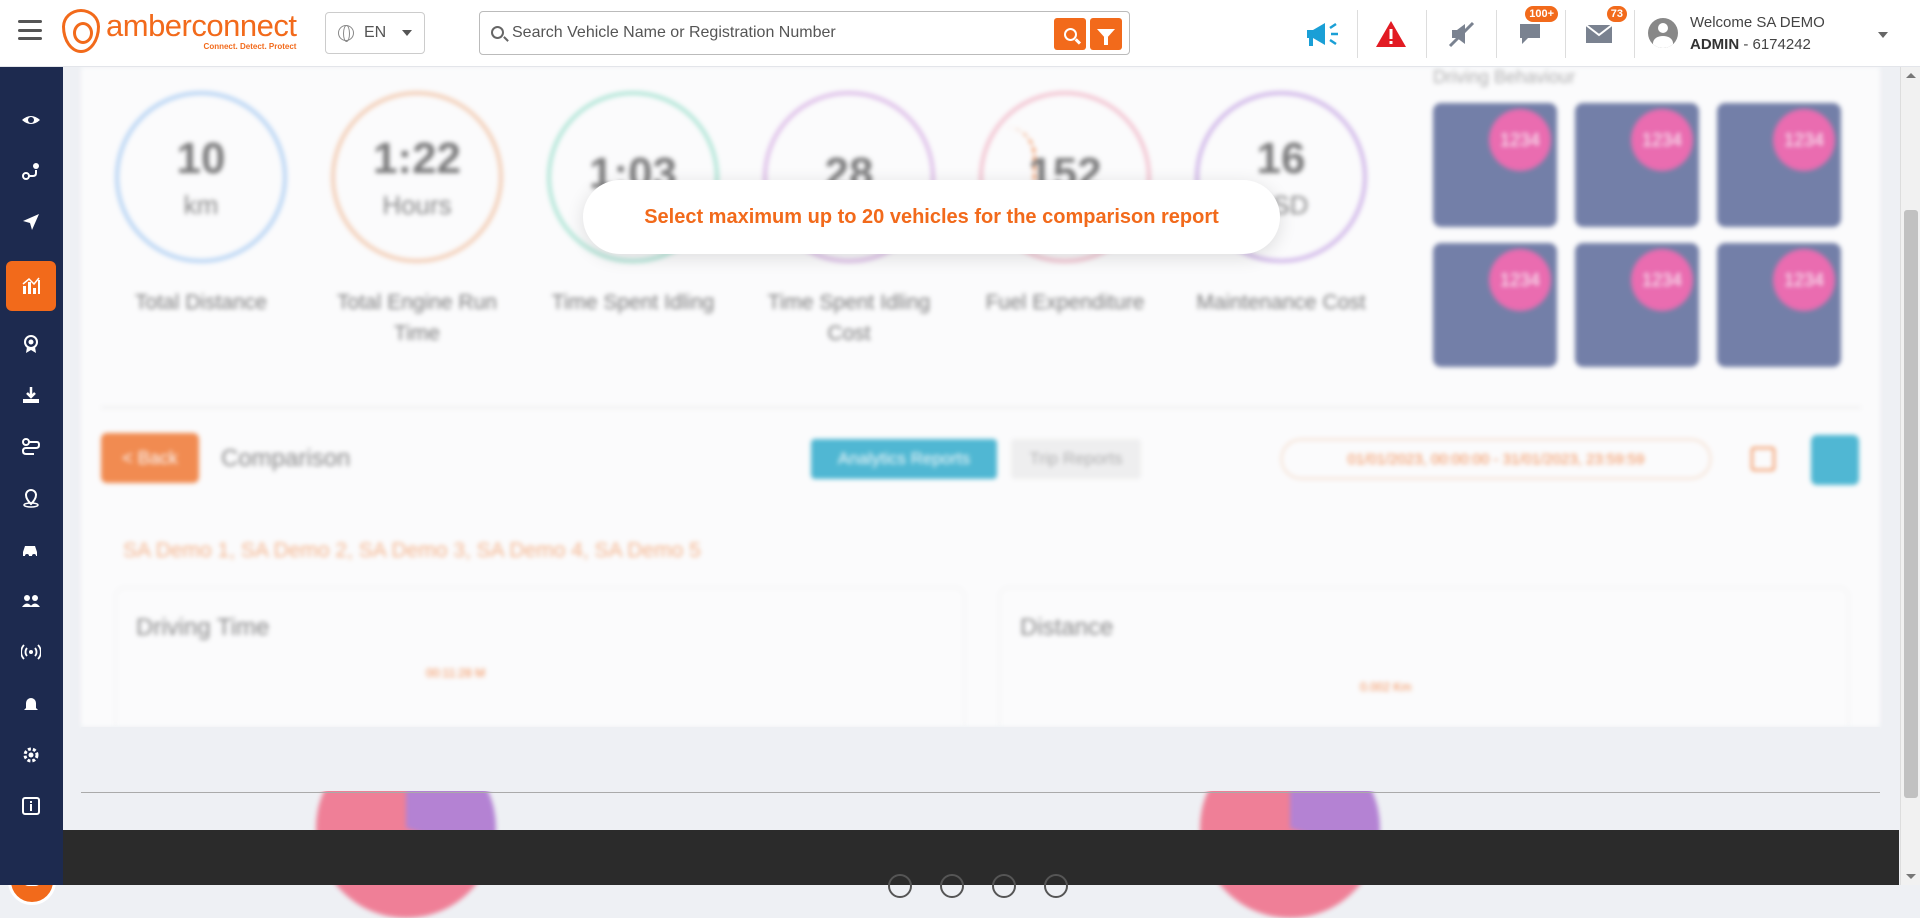 This screenshot has width=1920, height=918. I want to click on announcement-button, so click(1322, 34).